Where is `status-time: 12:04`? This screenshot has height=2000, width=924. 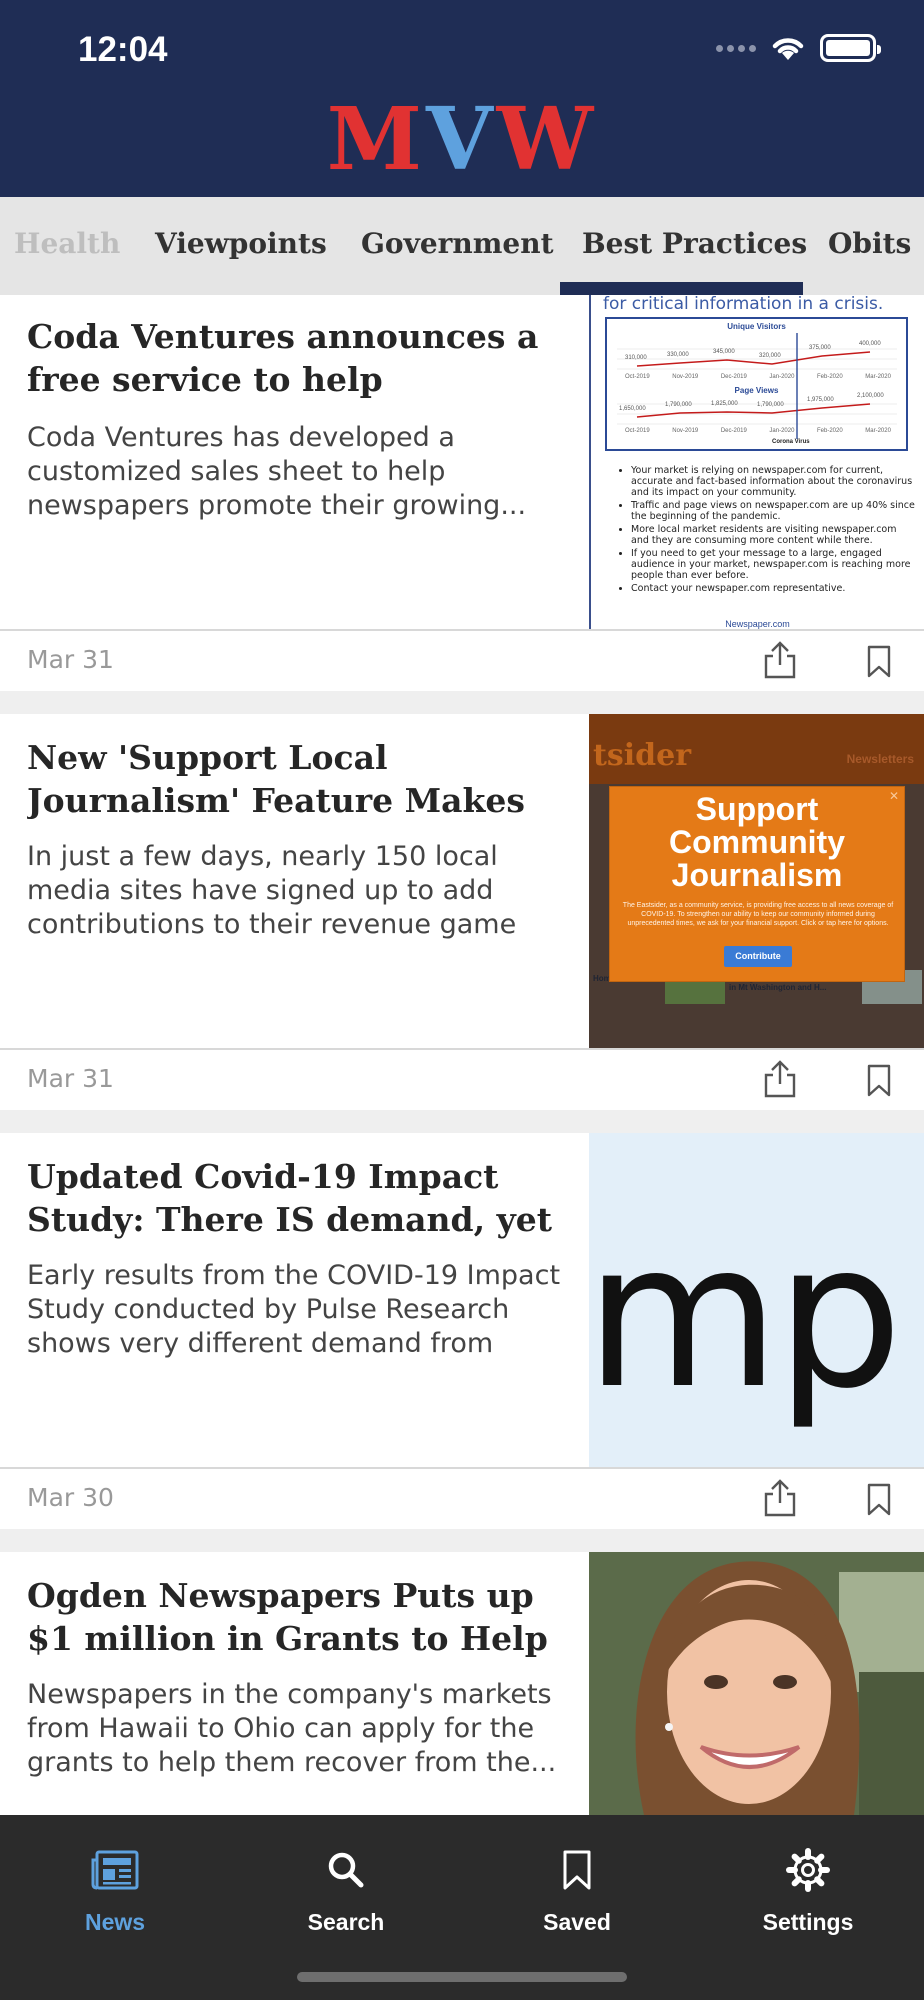 status-time: 12:04 is located at coordinates (123, 49).